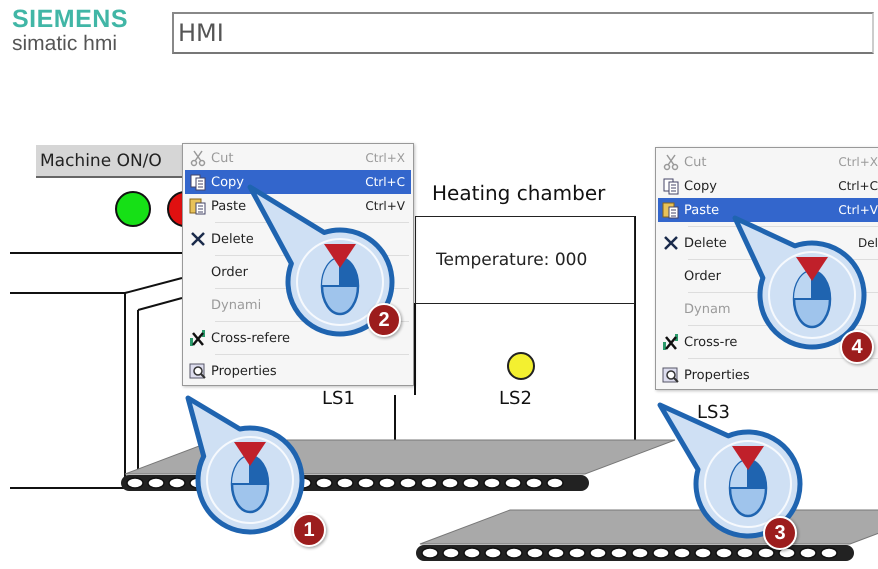 The image size is (878, 569). What do you see at coordinates (110, 161) in the screenshot?
I see `machine-toggle-button: Machine ON/O` at bounding box center [110, 161].